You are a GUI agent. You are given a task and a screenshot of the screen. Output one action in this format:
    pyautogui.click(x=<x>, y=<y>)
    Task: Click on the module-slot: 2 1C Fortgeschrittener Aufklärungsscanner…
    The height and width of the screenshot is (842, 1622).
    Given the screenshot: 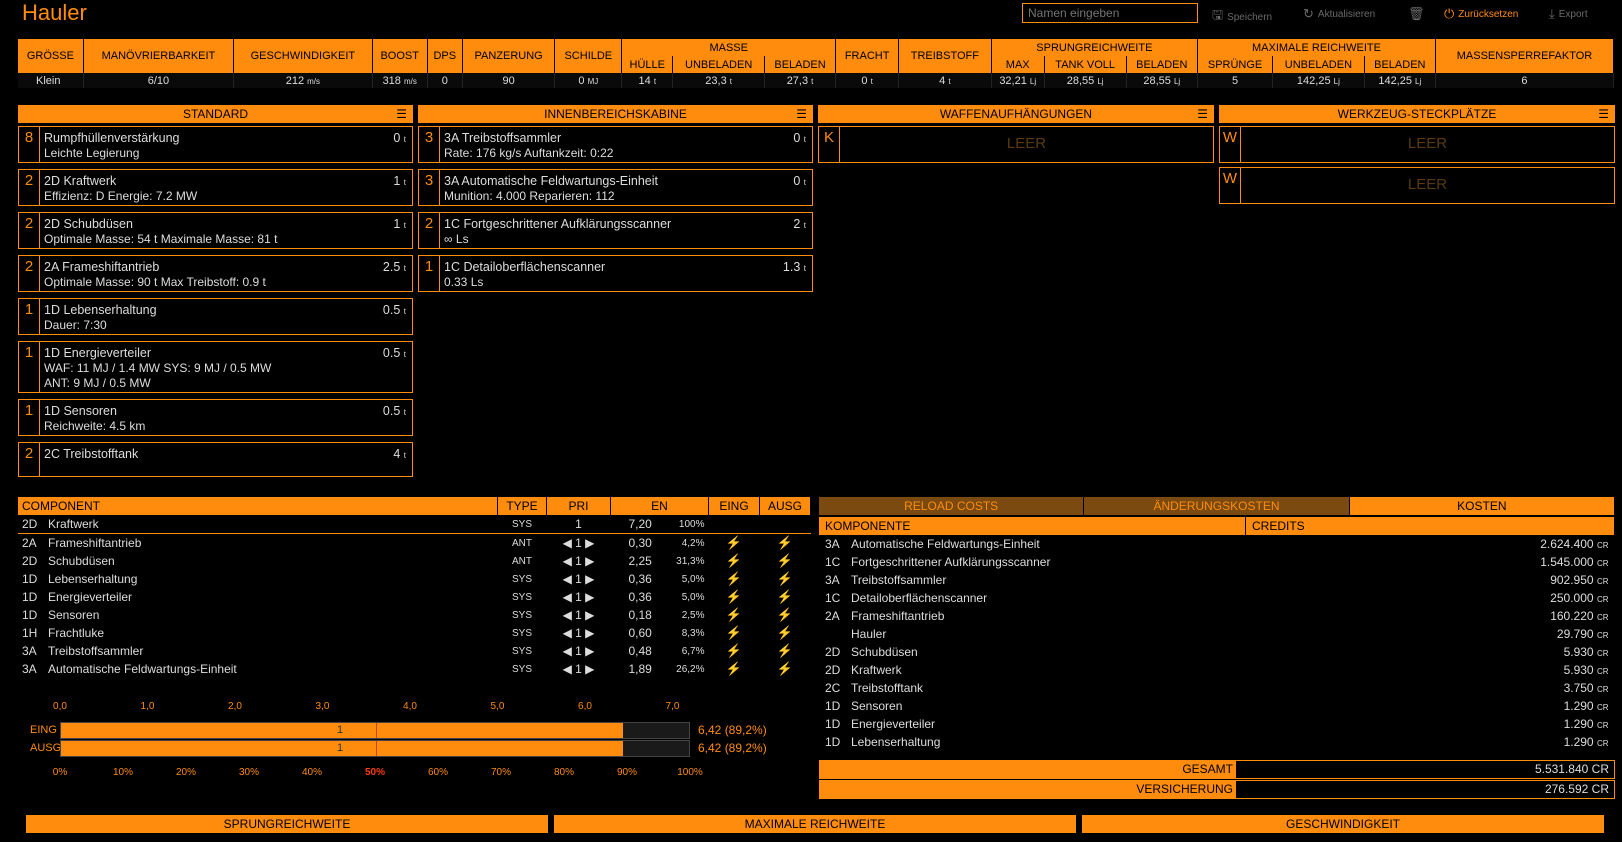 What is the action you would take?
    pyautogui.click(x=615, y=230)
    